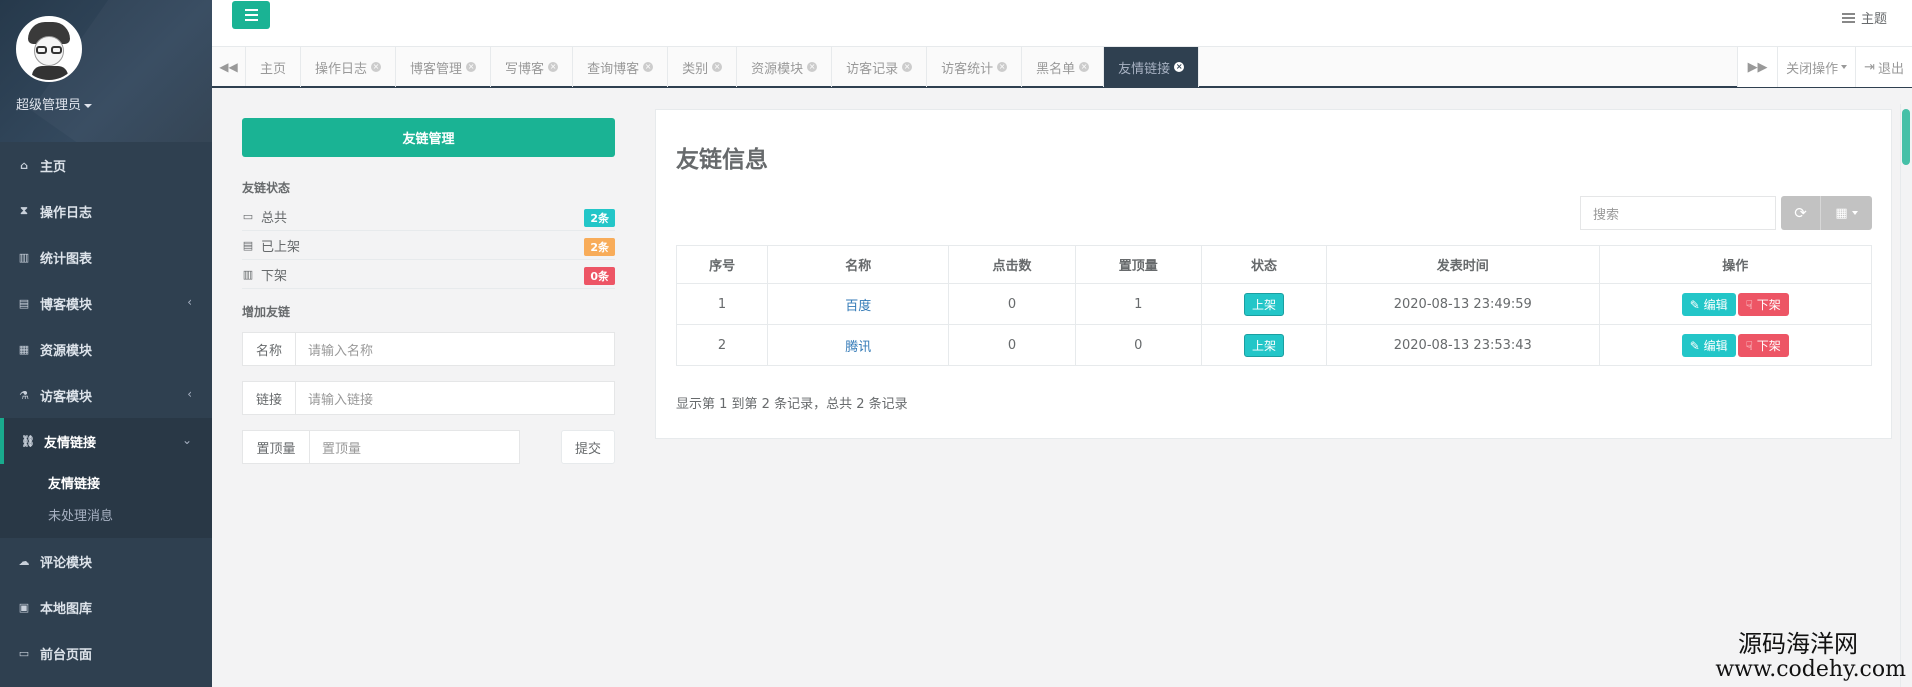 Image resolution: width=1912 pixels, height=687 pixels. Describe the element at coordinates (24, 257) in the screenshot. I see `bar-chart-icon: ▥` at that location.